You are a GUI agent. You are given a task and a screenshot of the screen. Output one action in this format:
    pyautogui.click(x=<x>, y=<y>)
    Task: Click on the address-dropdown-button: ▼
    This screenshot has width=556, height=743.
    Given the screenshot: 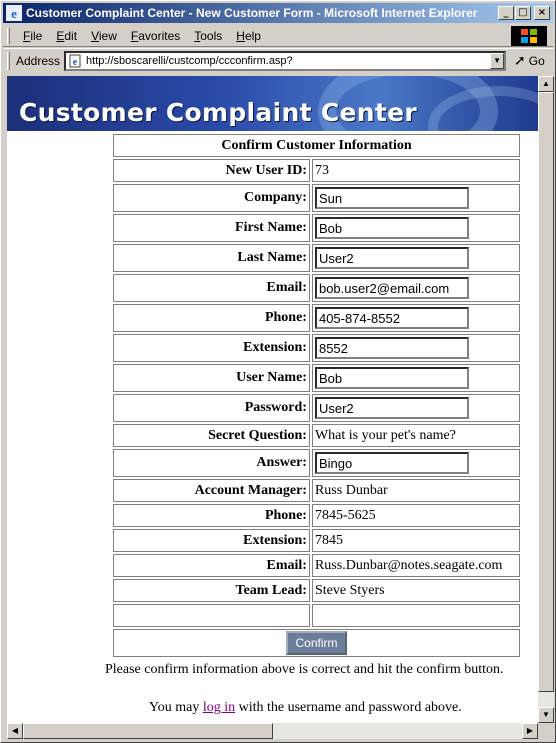 What is the action you would take?
    pyautogui.click(x=497, y=60)
    